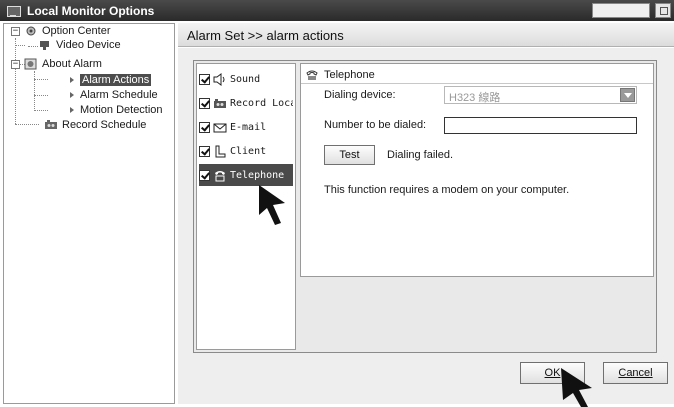 Image resolution: width=674 pixels, height=407 pixels. I want to click on tree-root-expander: −, so click(15, 31).